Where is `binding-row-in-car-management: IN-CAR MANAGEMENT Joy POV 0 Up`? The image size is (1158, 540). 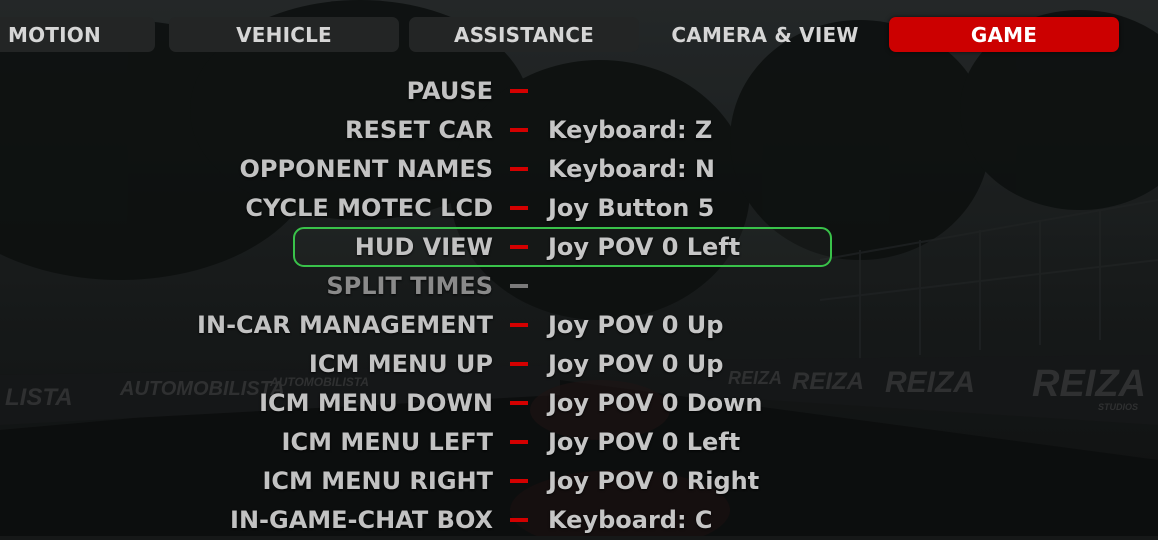
binding-row-in-car-management: IN-CAR MANAGEMENT Joy POV 0 Up is located at coordinates (579, 325).